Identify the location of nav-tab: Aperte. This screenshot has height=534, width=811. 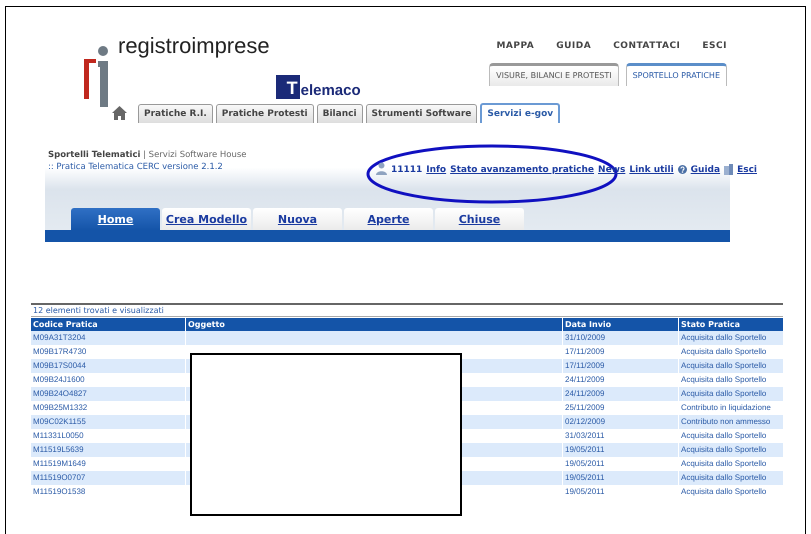
(388, 219).